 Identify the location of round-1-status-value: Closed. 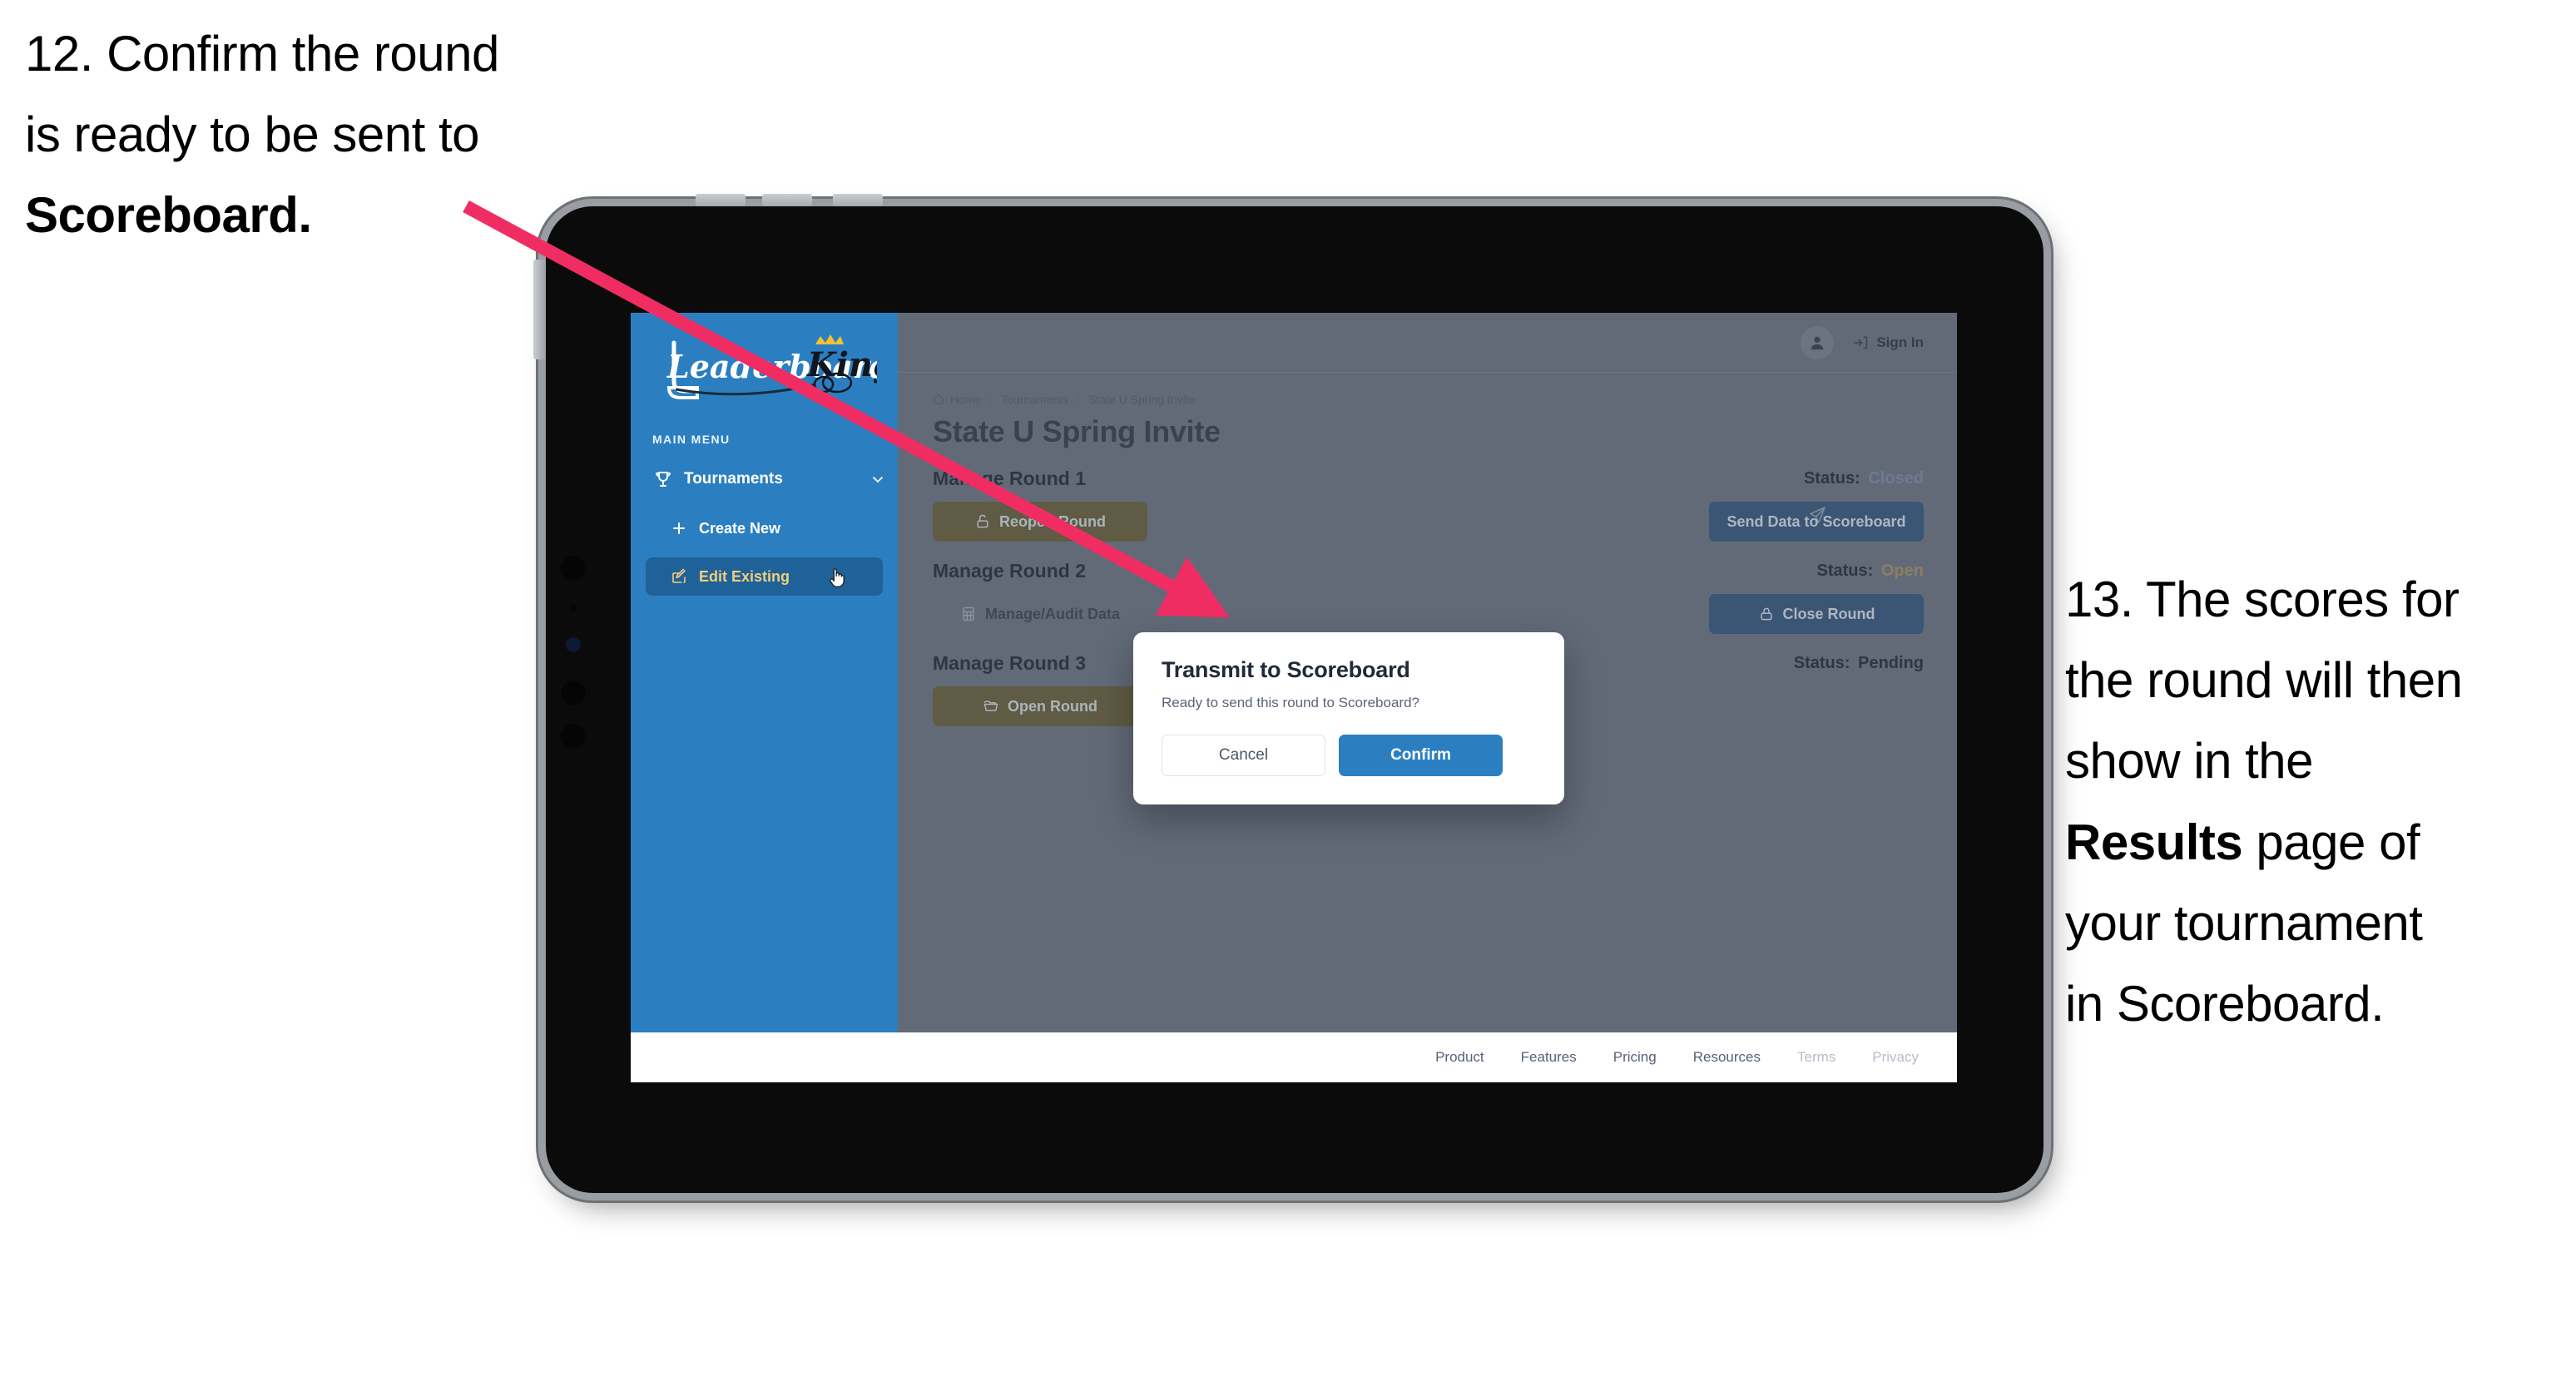
(1896, 478).